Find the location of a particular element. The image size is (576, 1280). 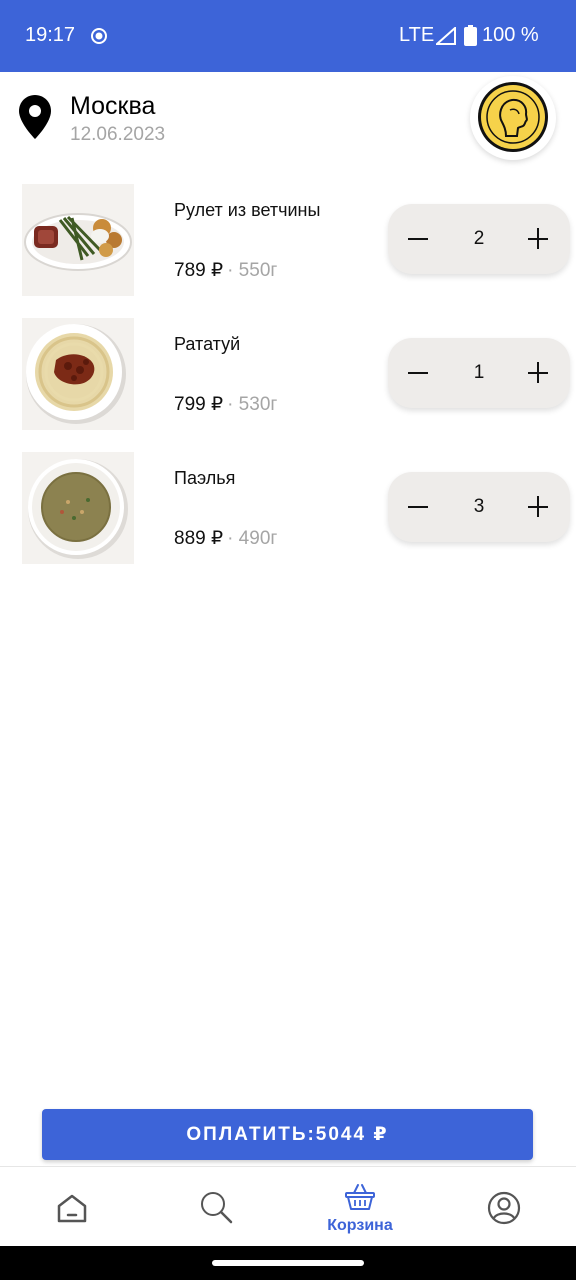

profile-avatar-icon is located at coordinates (513, 117).